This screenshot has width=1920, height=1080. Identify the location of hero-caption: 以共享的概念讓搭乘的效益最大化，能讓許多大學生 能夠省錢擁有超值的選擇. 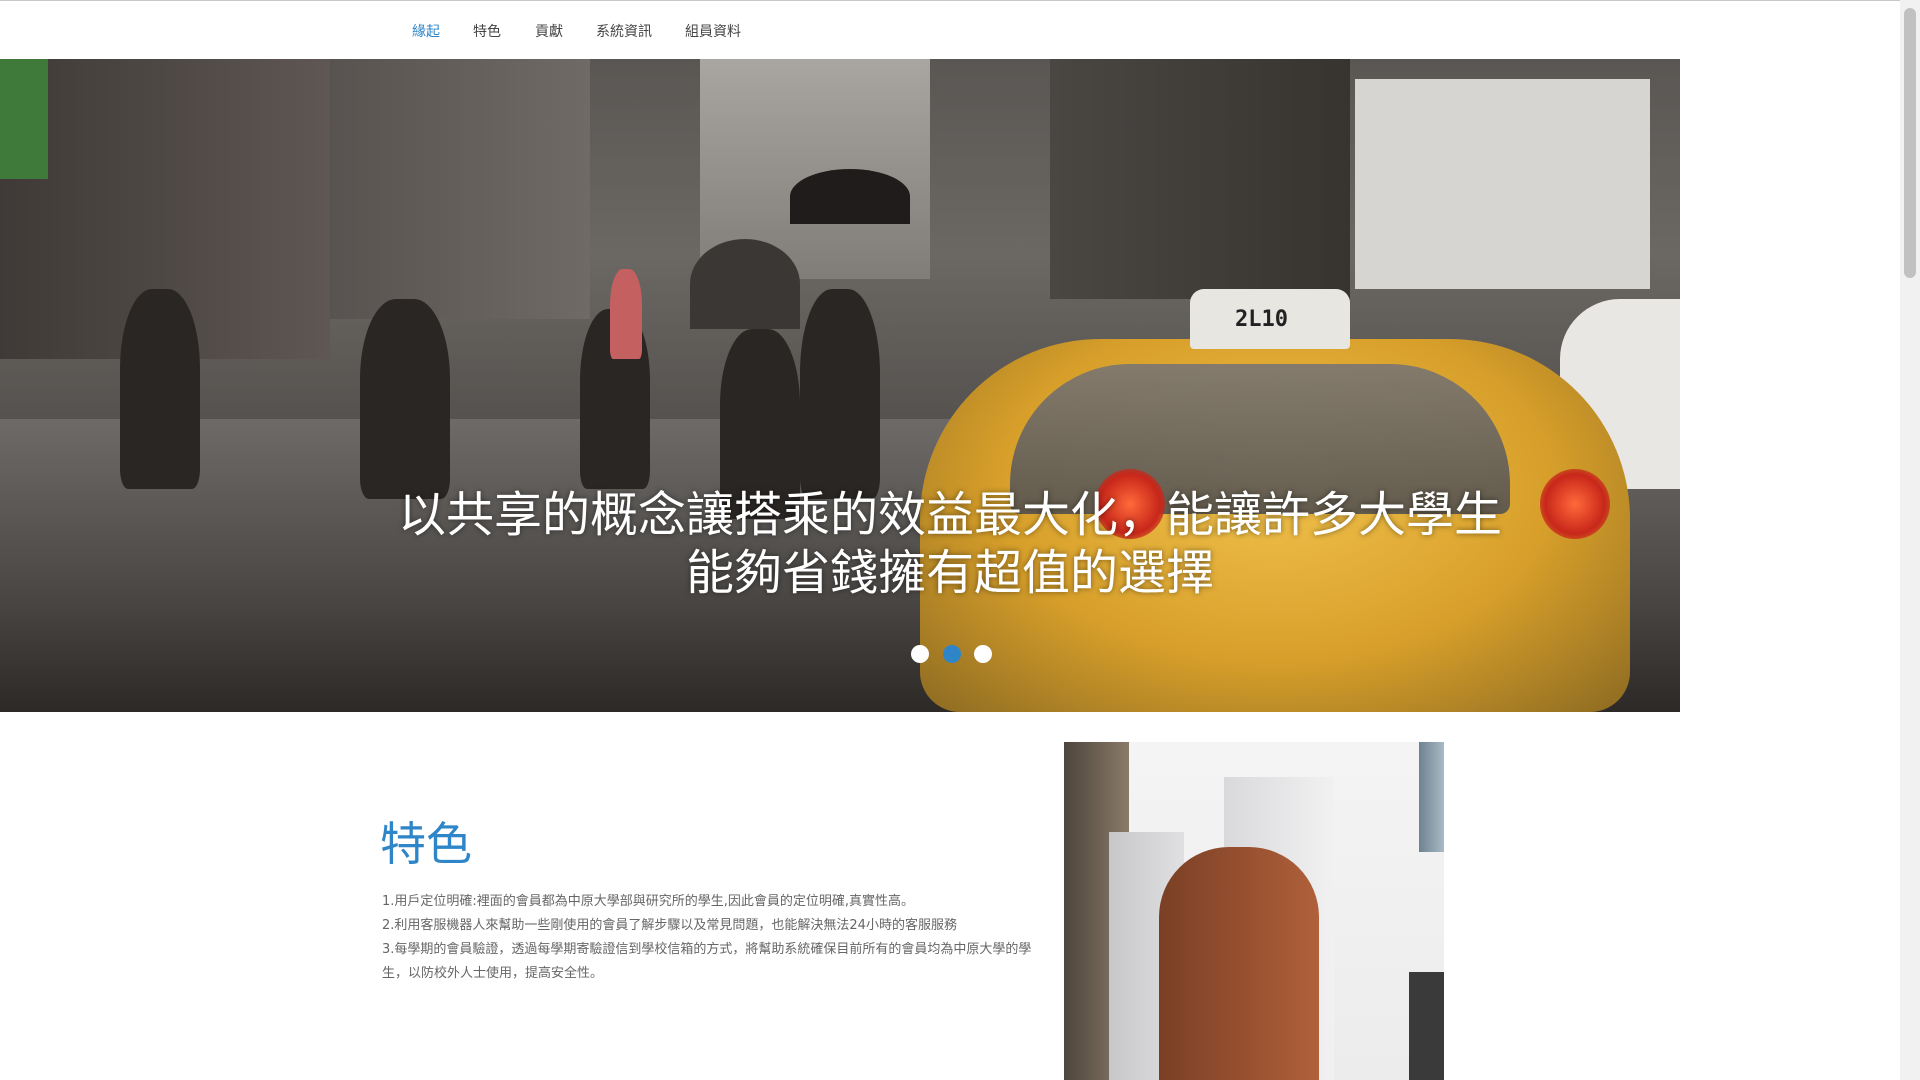
(950, 544).